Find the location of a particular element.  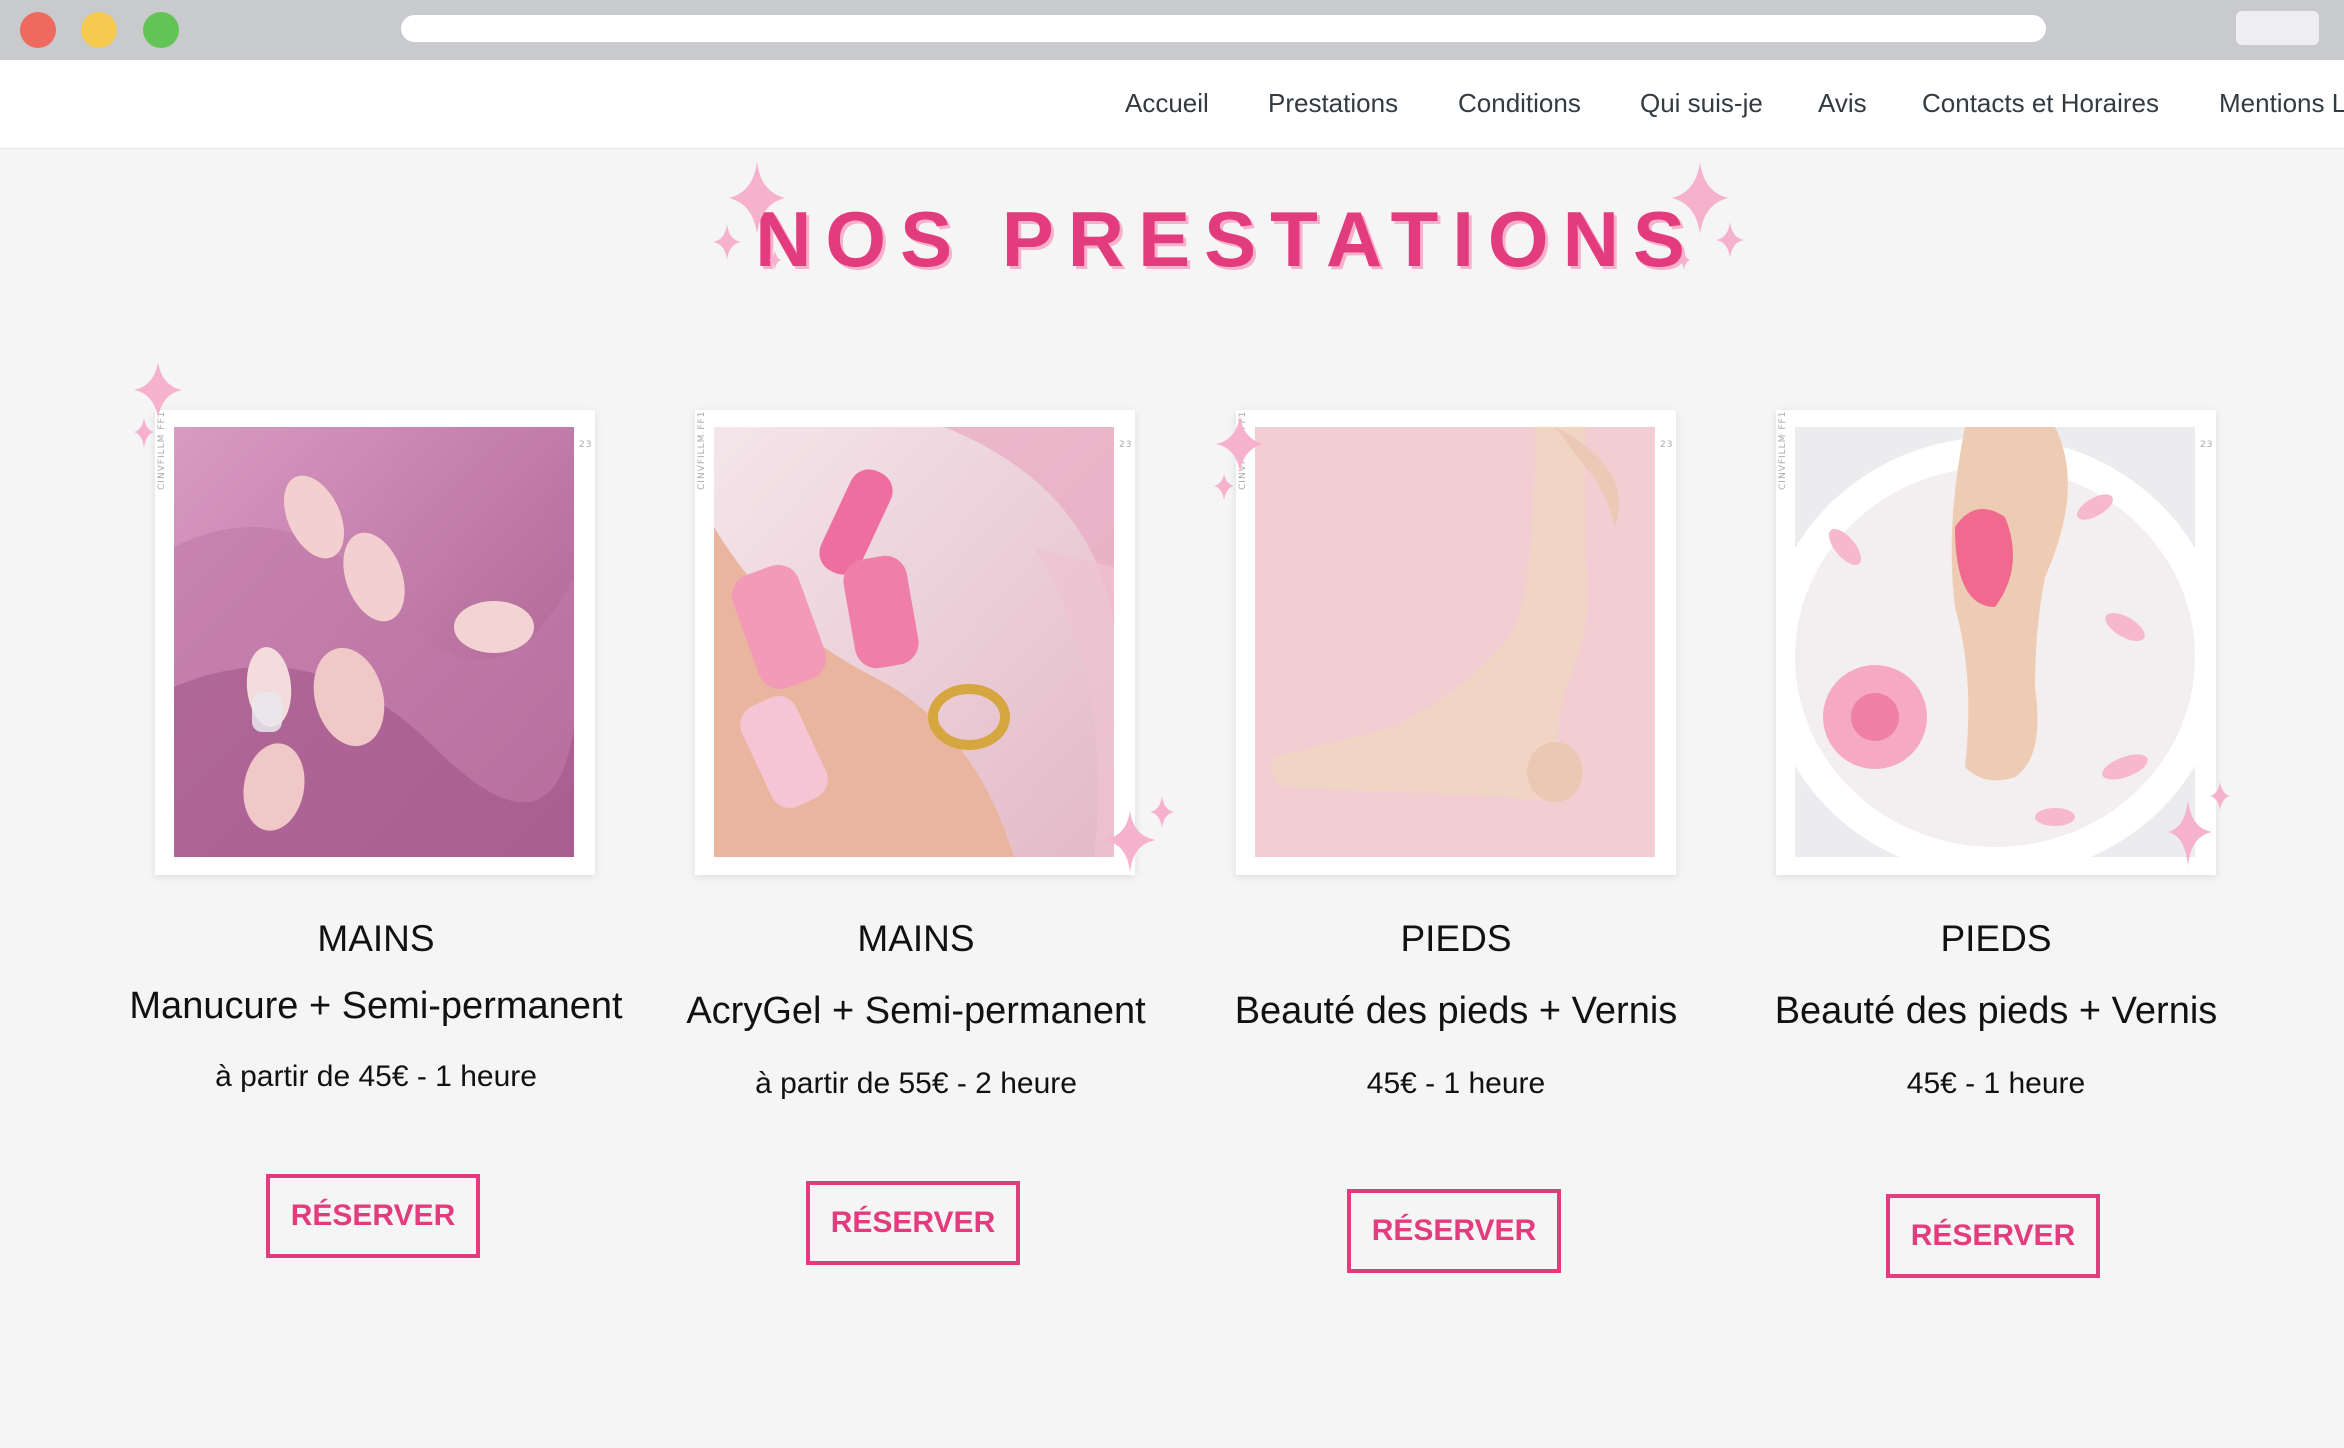

service-price: à partir de 45€ - 1 heure is located at coordinates (376, 1076).